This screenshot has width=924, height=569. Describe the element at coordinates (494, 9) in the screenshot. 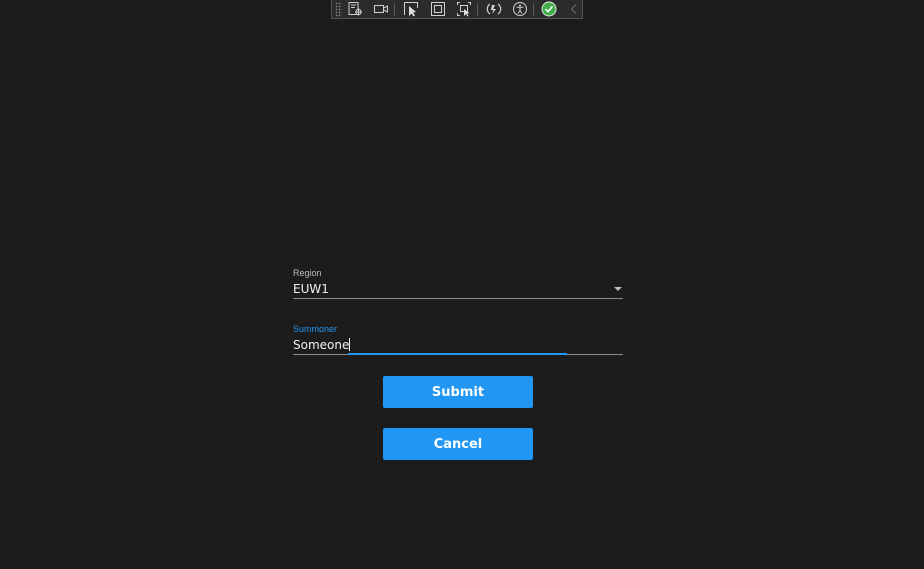

I see `hot-reload-icon` at that location.